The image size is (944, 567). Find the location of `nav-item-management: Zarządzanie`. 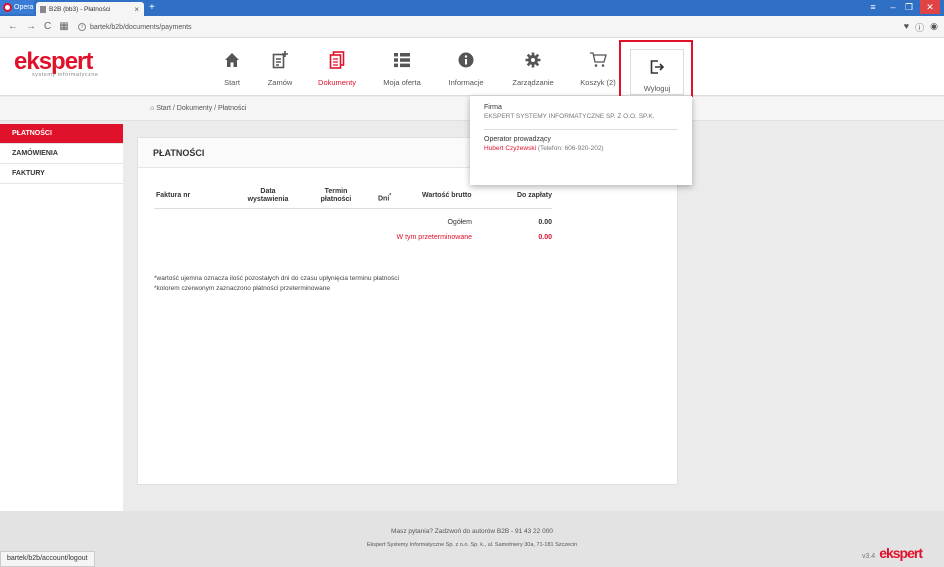

nav-item-management: Zarządzanie is located at coordinates (533, 68).